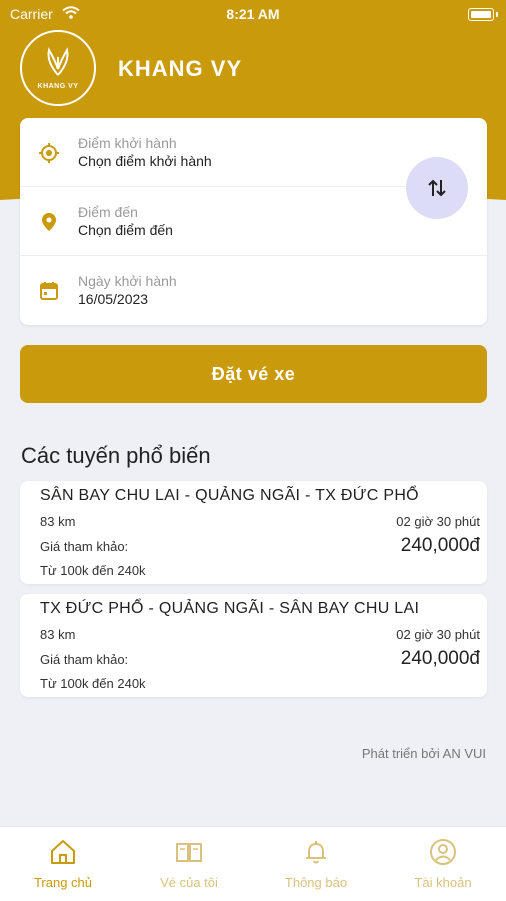 This screenshot has height=901, width=506. I want to click on home-icon, so click(63, 852).